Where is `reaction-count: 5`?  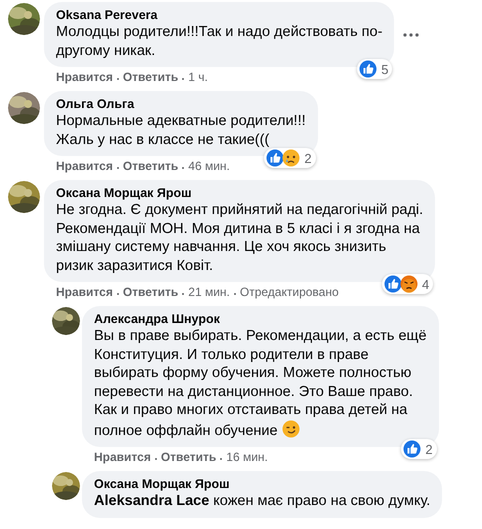
reaction-count: 5 is located at coordinates (374, 69).